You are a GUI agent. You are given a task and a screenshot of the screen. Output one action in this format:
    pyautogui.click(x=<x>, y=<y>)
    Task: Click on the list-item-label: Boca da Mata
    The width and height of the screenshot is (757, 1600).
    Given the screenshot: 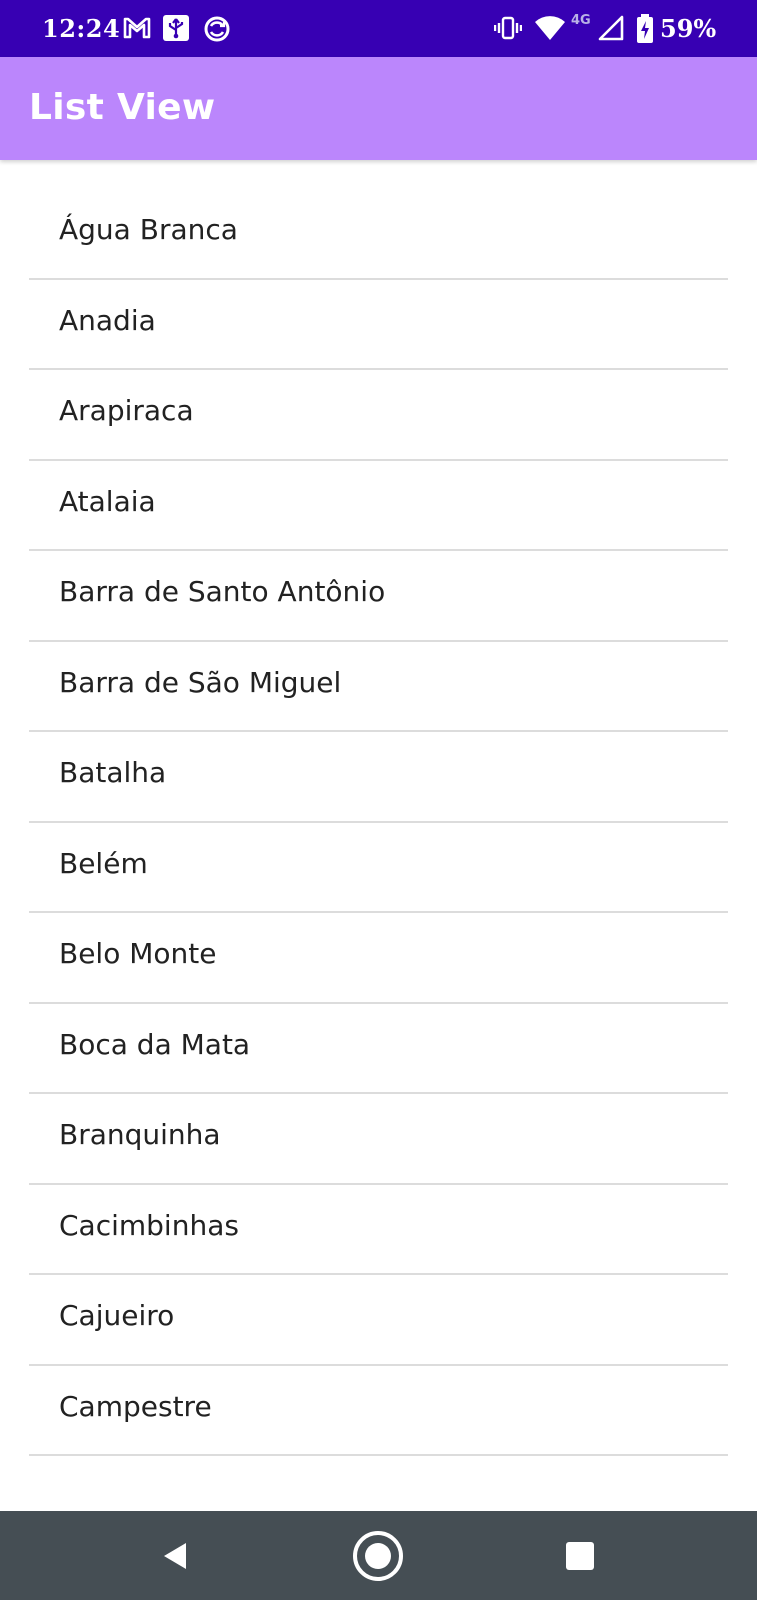 What is the action you would take?
    pyautogui.click(x=155, y=1044)
    